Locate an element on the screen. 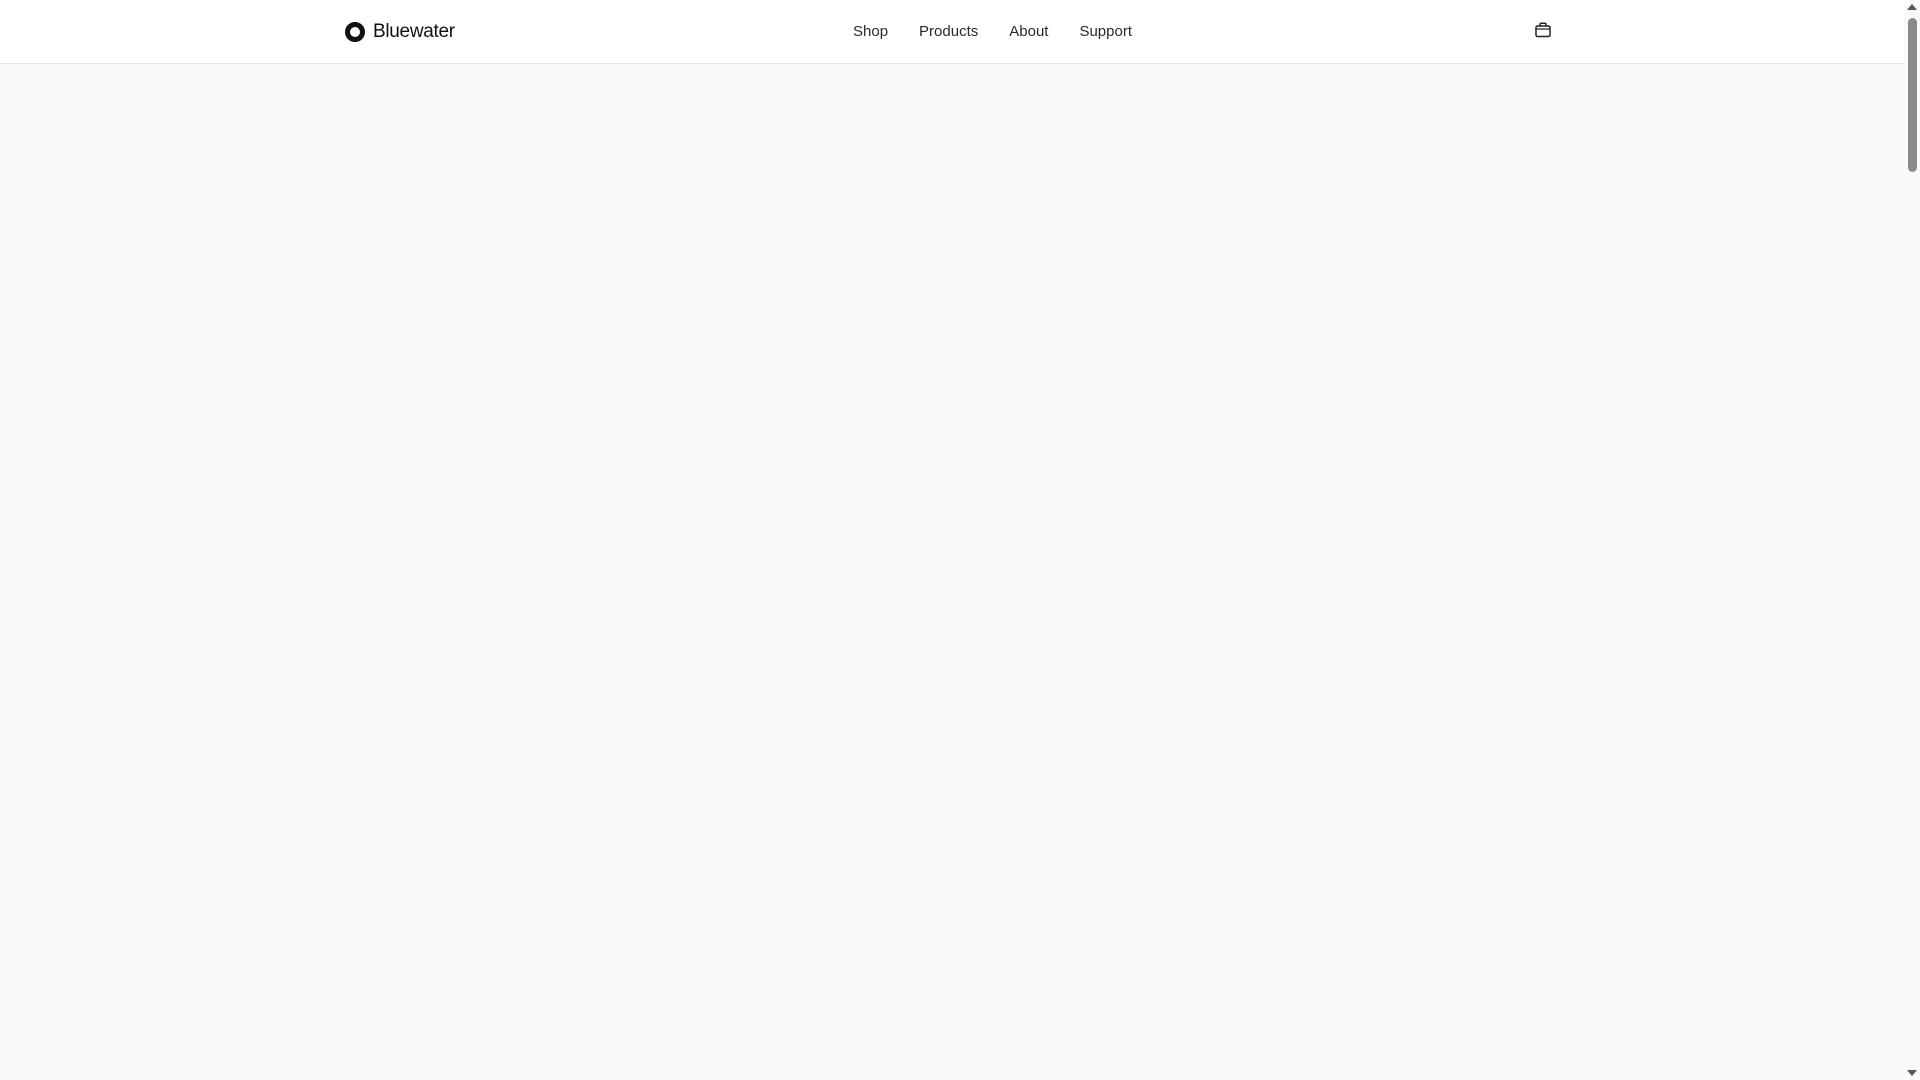 Image resolution: width=1920 pixels, height=1080 pixels. brand-logo: Bluewater is located at coordinates (399, 32).